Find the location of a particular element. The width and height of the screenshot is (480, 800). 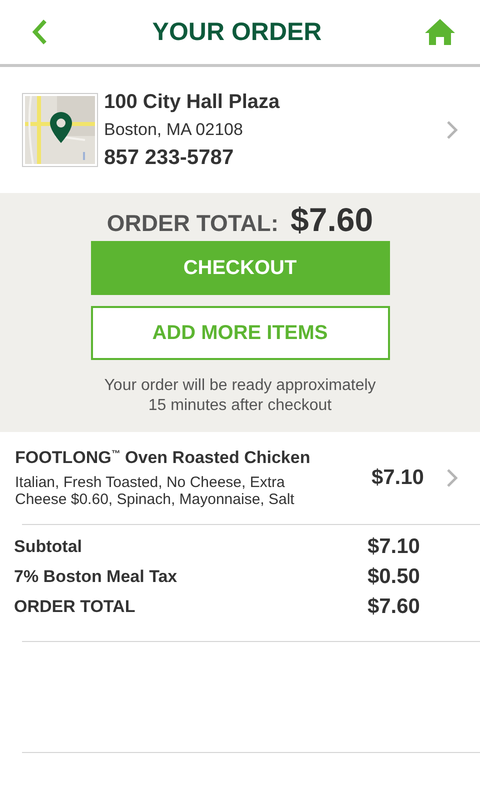

page-title: YOUR ORDER is located at coordinates (237, 32).